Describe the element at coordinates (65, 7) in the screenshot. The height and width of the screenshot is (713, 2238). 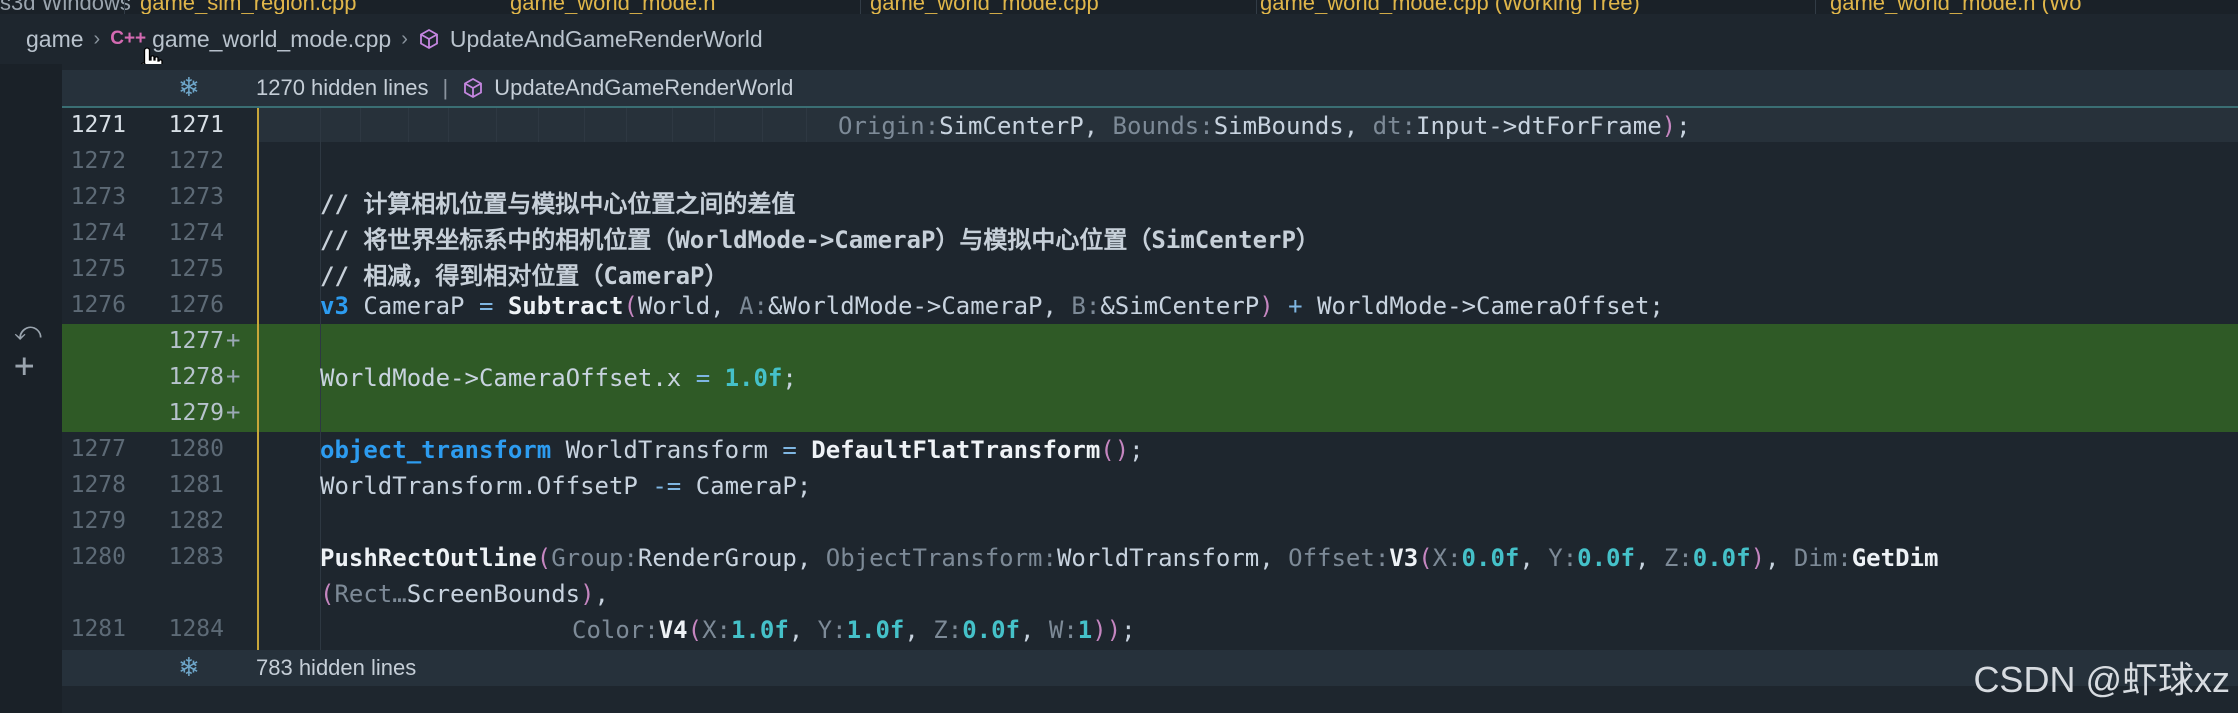
I see `tab-0: s3d Windows` at that location.